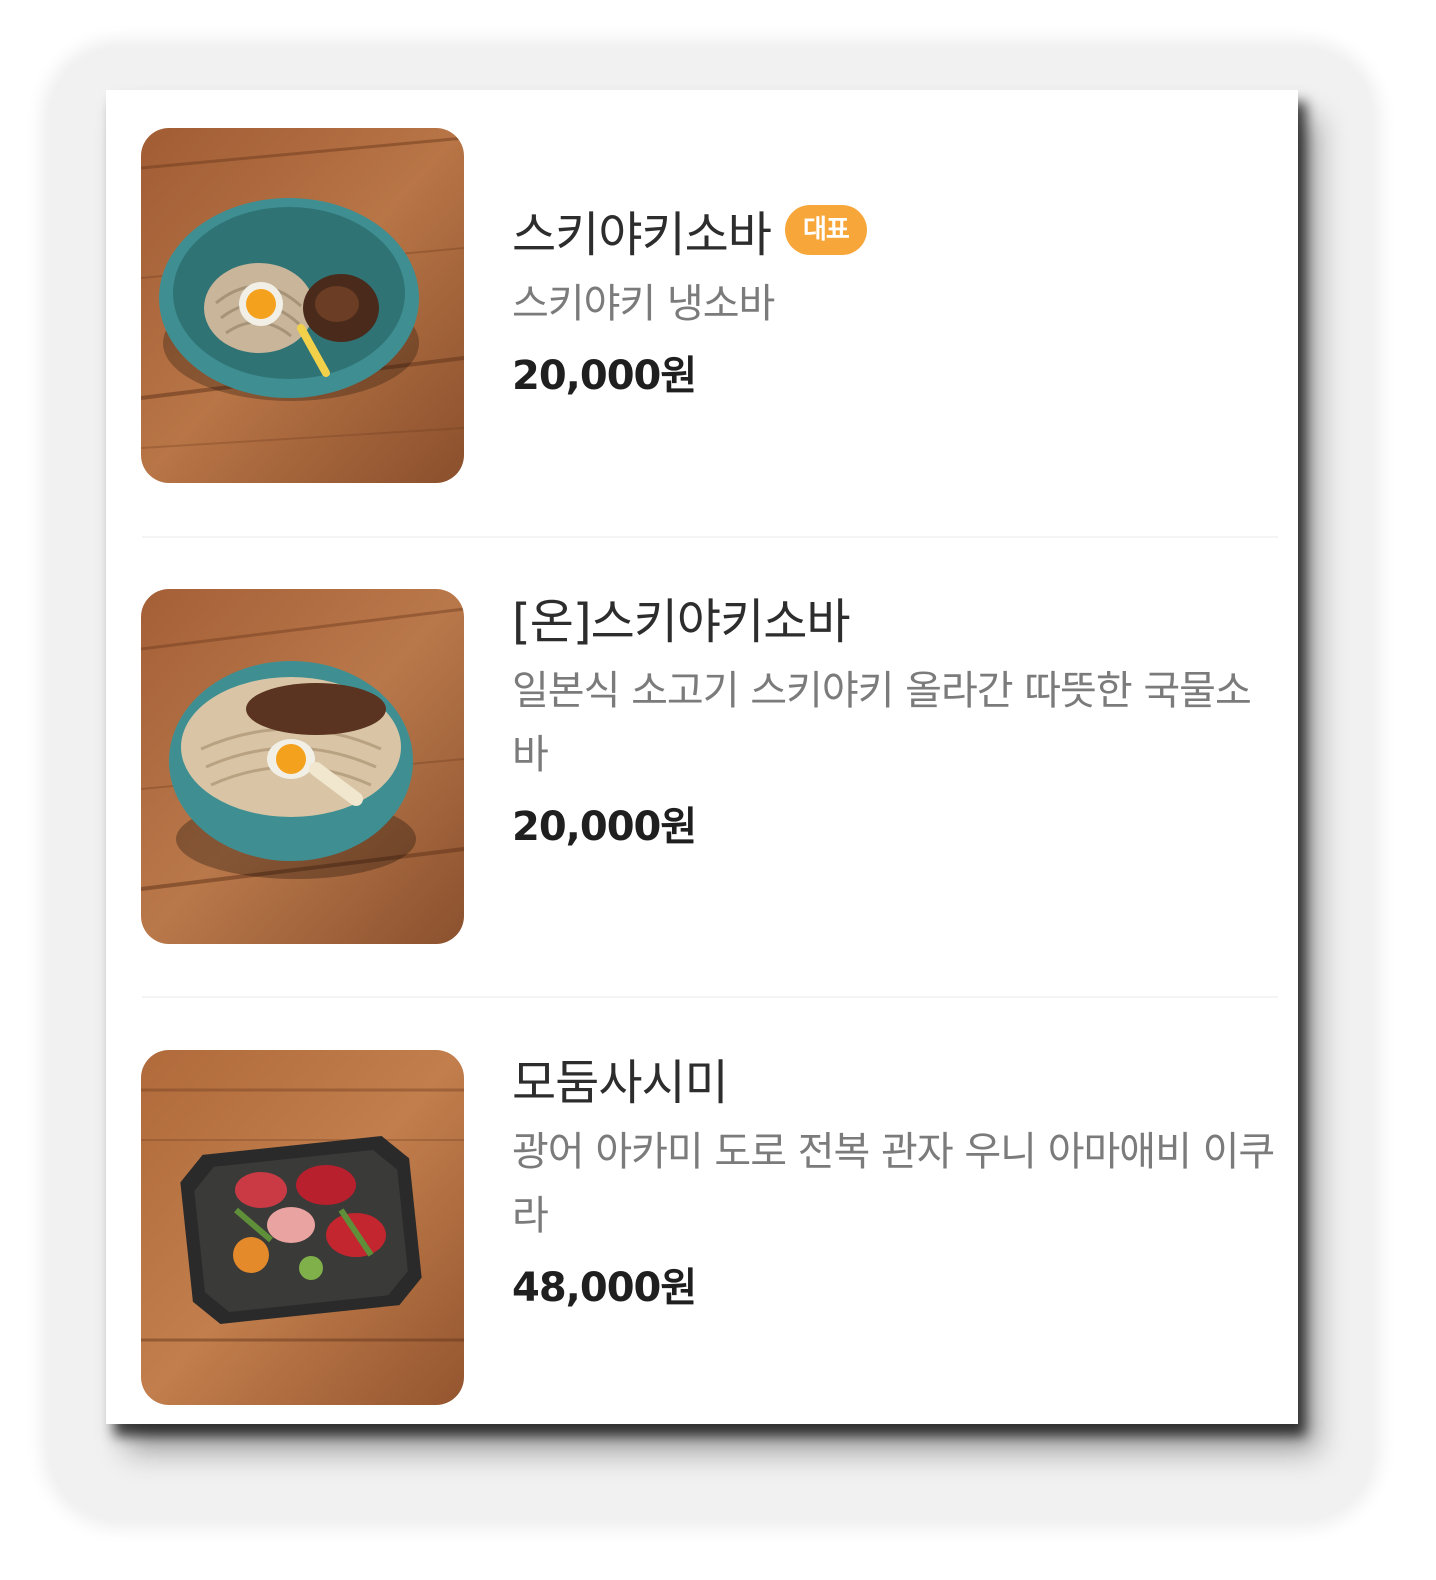 The width and height of the screenshot is (1436, 1580). I want to click on menu-item-price: 48,000원, so click(604, 1288).